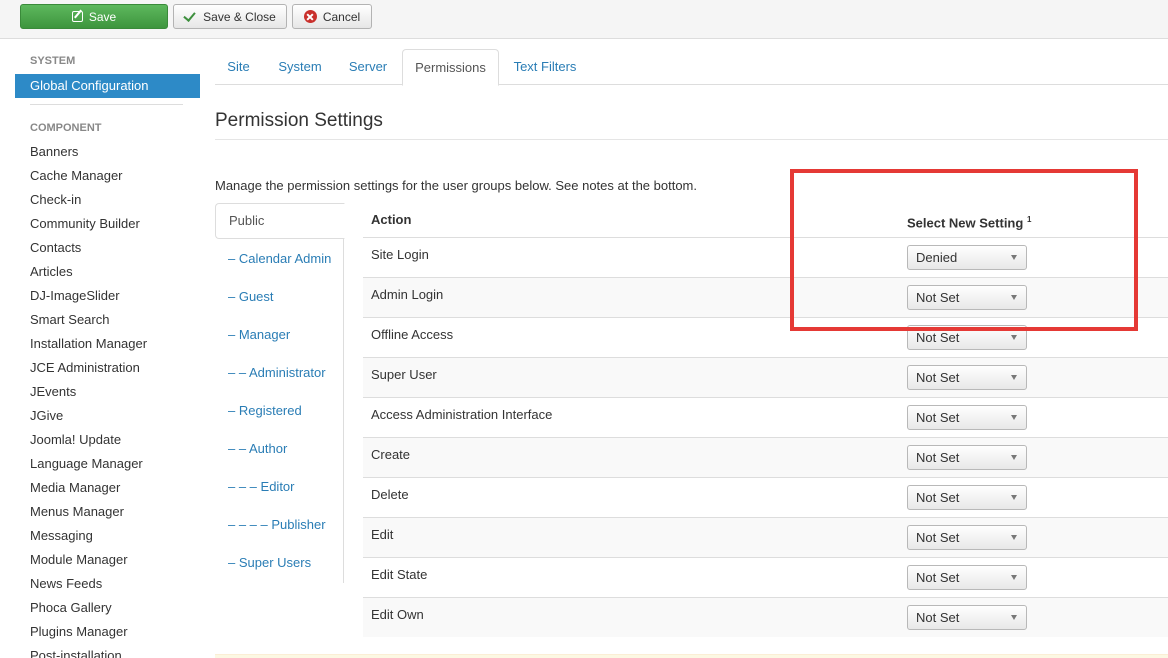 The width and height of the screenshot is (1168, 658). I want to click on group-tab: – Calendar Admin, so click(279, 268).